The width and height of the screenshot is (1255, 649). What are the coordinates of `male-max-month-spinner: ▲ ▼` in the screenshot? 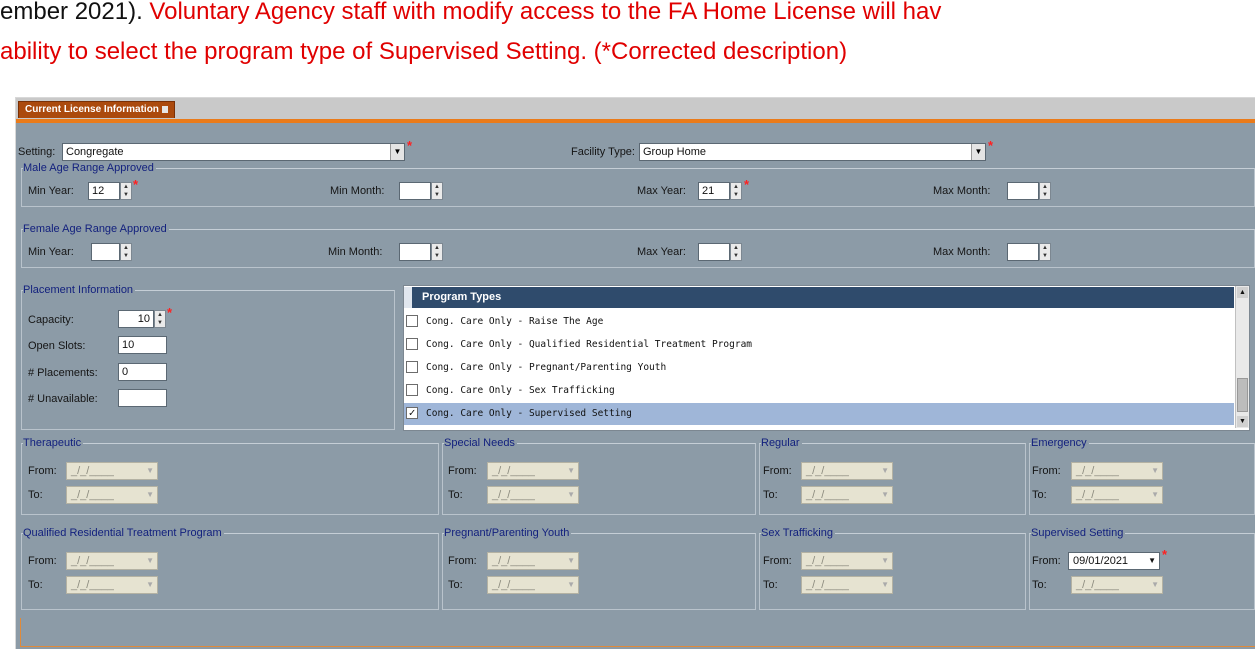 It's located at (1045, 191).